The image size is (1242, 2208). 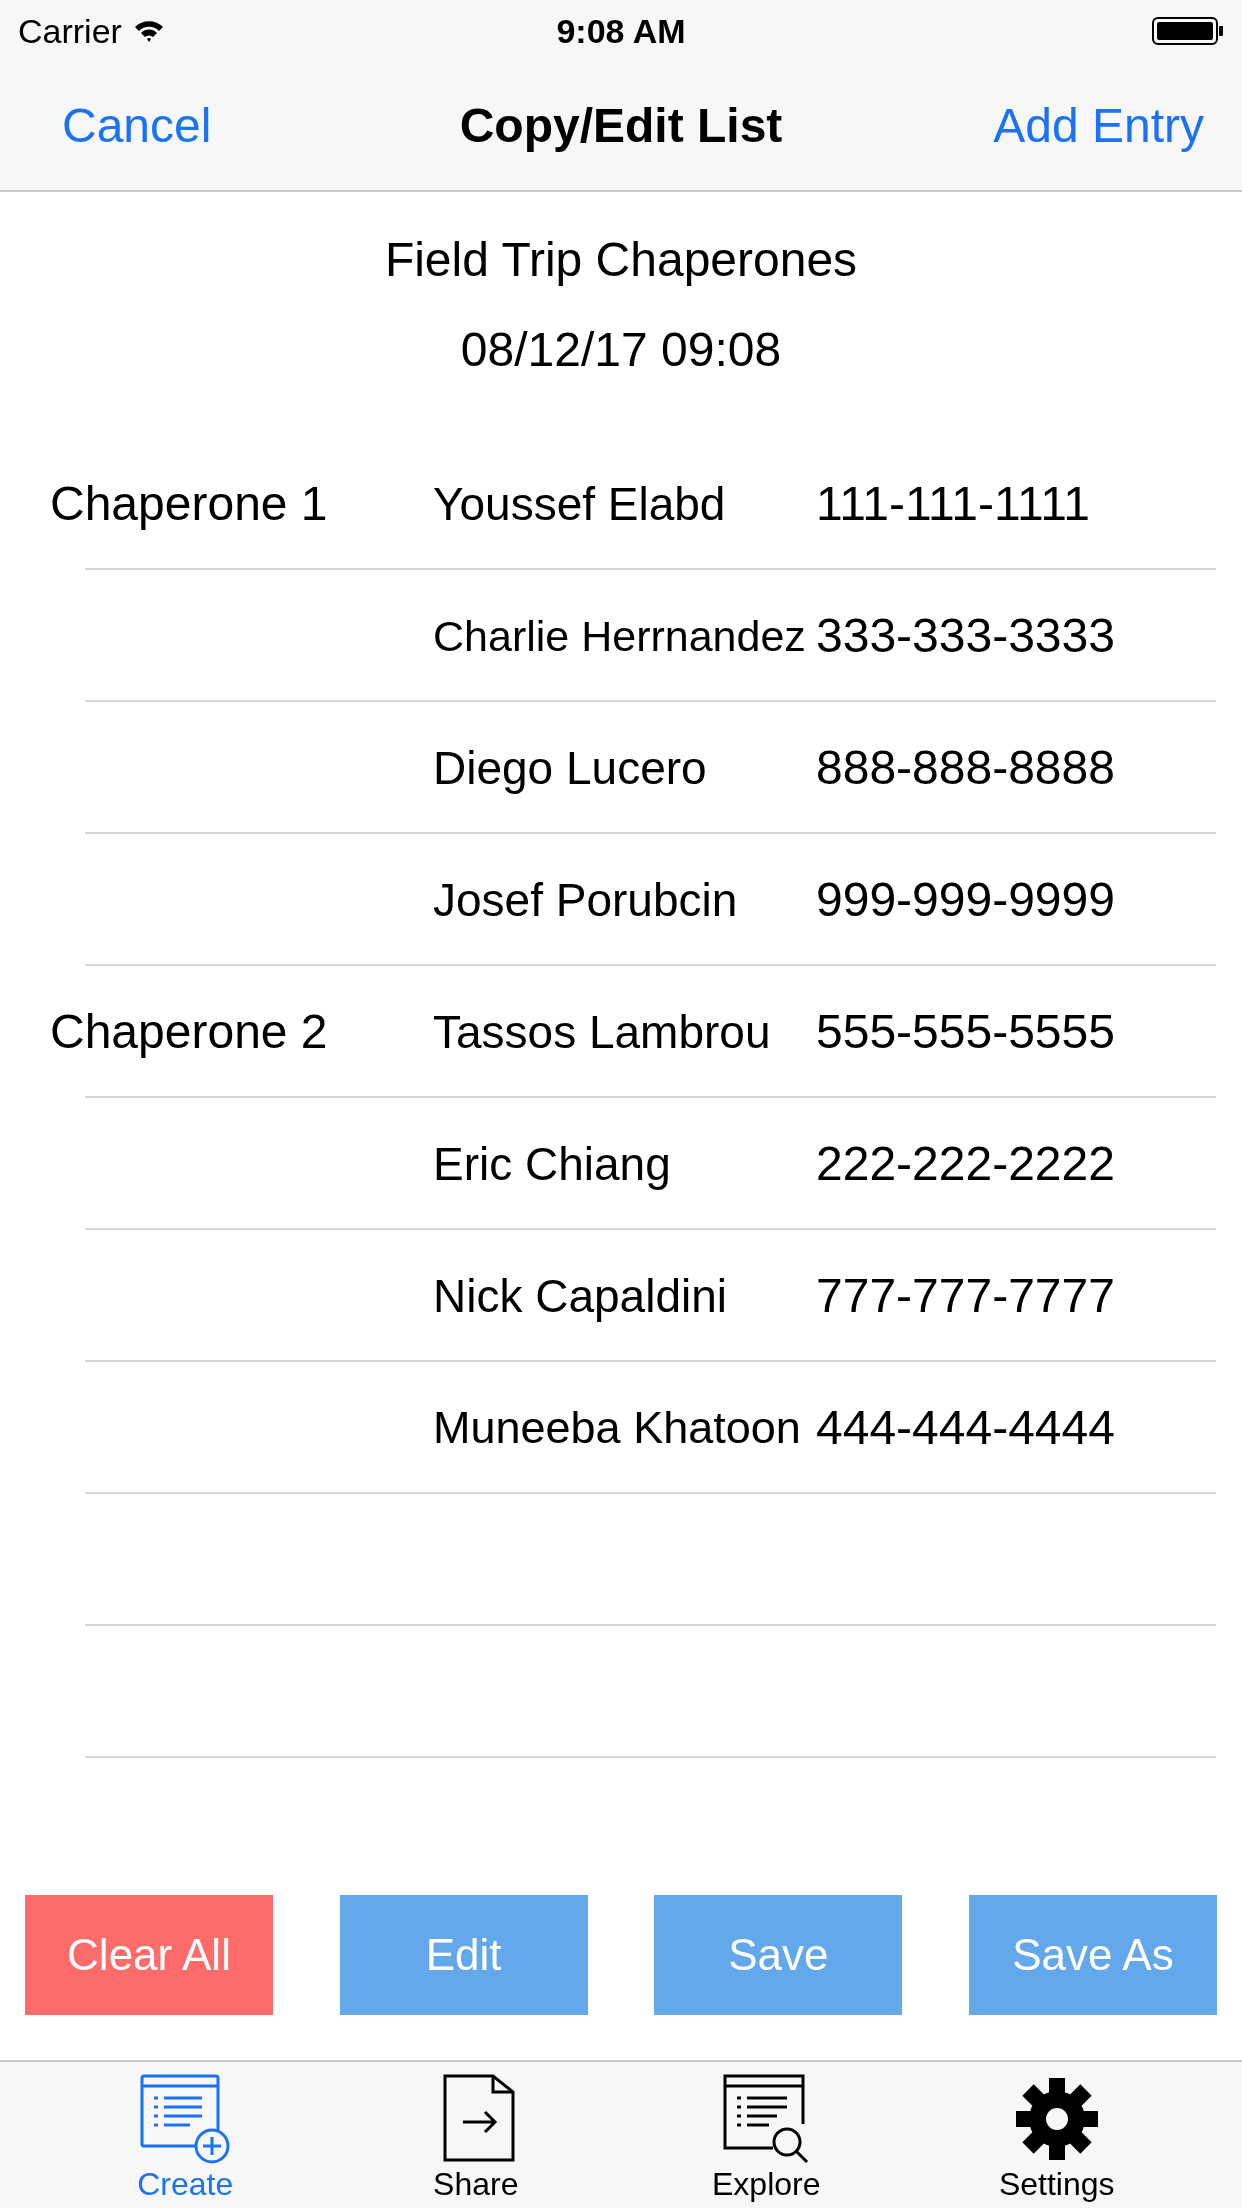 I want to click on name-cell-text: Josef Porubcin, so click(x=586, y=900).